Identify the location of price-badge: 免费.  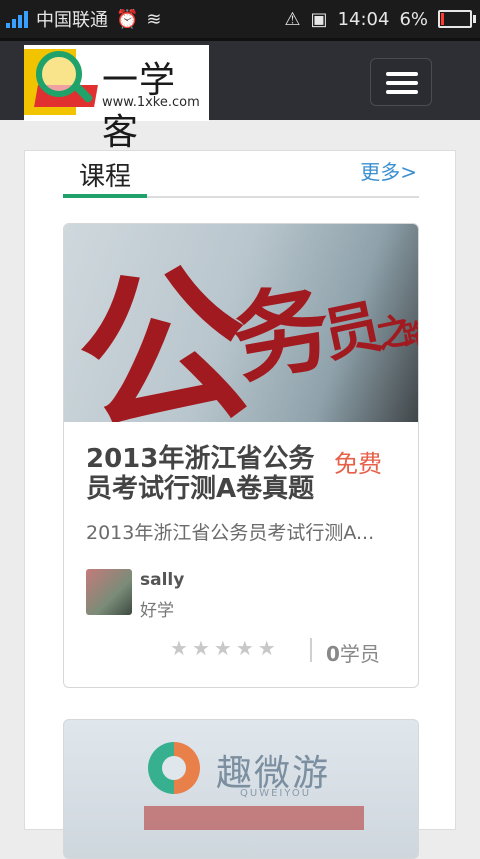
(358, 464).